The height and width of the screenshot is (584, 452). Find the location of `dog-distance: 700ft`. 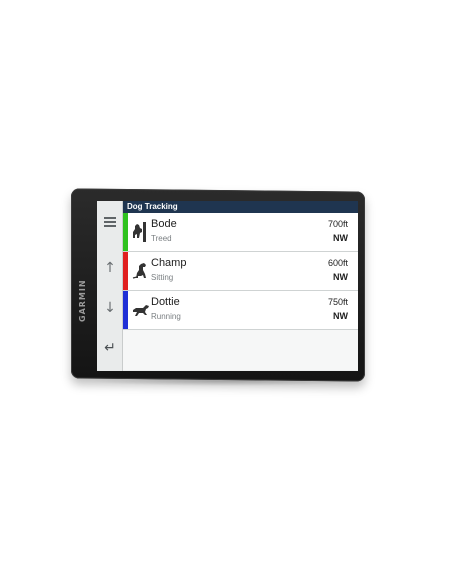

dog-distance: 700ft is located at coordinates (337, 224).